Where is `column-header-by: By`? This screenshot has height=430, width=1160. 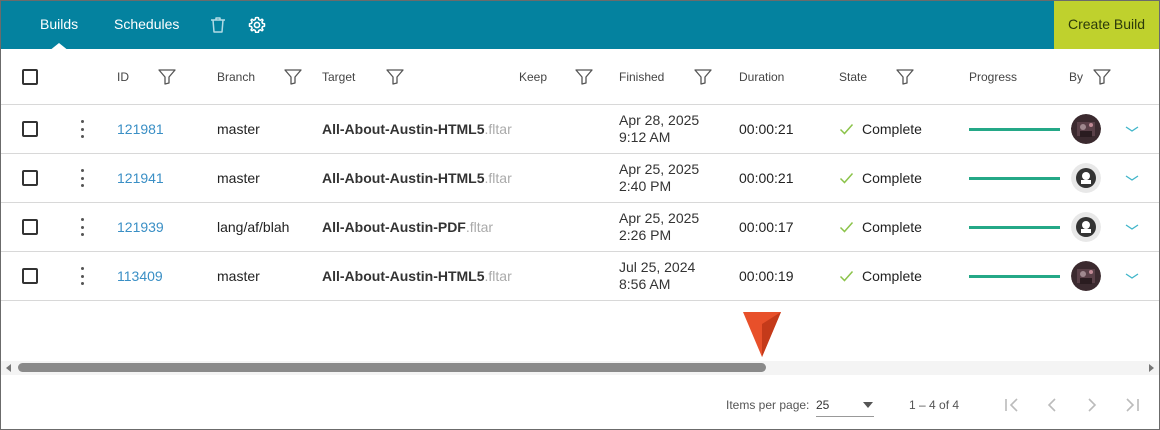 column-header-by: By is located at coordinates (1076, 77).